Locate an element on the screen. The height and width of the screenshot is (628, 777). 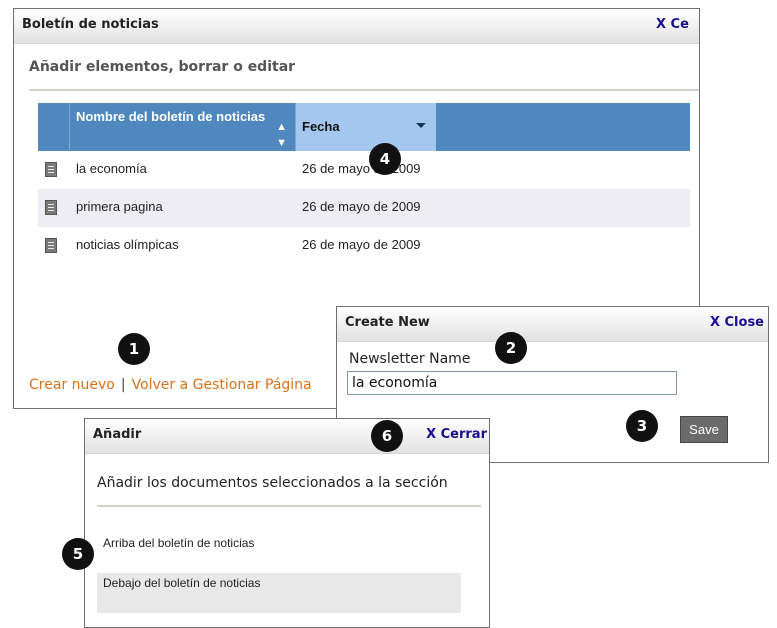
save-button: Save is located at coordinates (704, 429).